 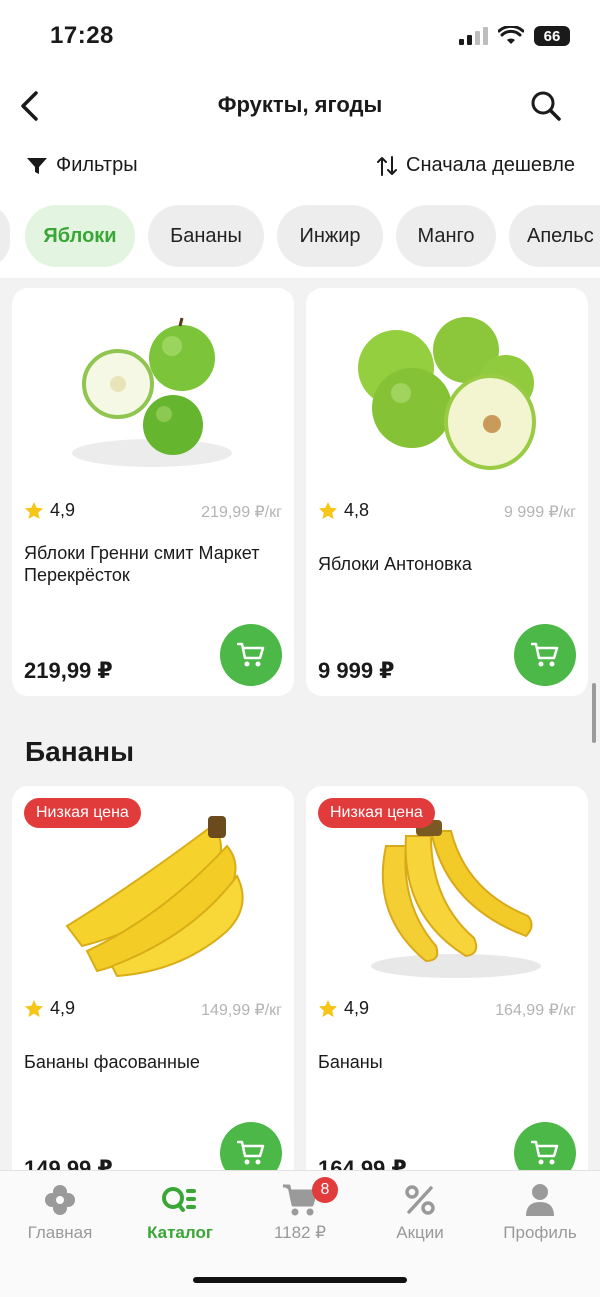 What do you see at coordinates (395, 564) in the screenshot?
I see `product-name: Яблоки Антоновка` at bounding box center [395, 564].